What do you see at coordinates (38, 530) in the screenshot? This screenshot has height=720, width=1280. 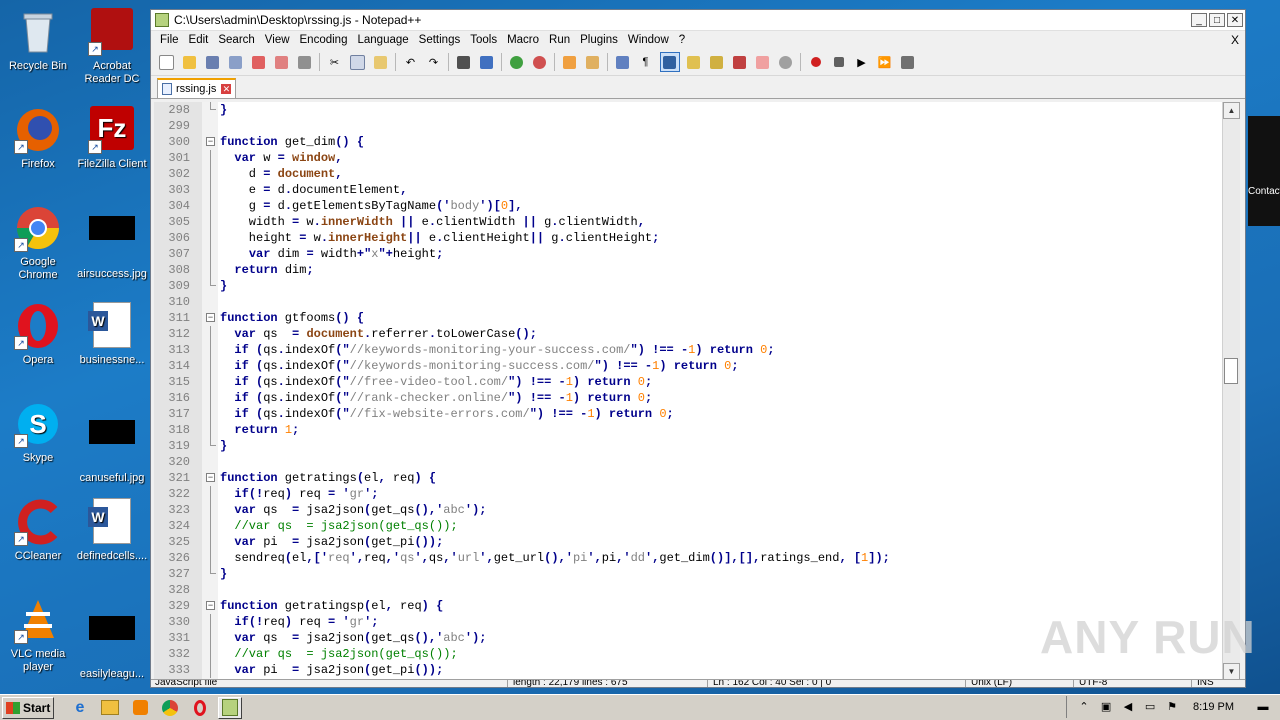 I see `desktop-icon-ccleaner: ↗ CCleaner` at bounding box center [38, 530].